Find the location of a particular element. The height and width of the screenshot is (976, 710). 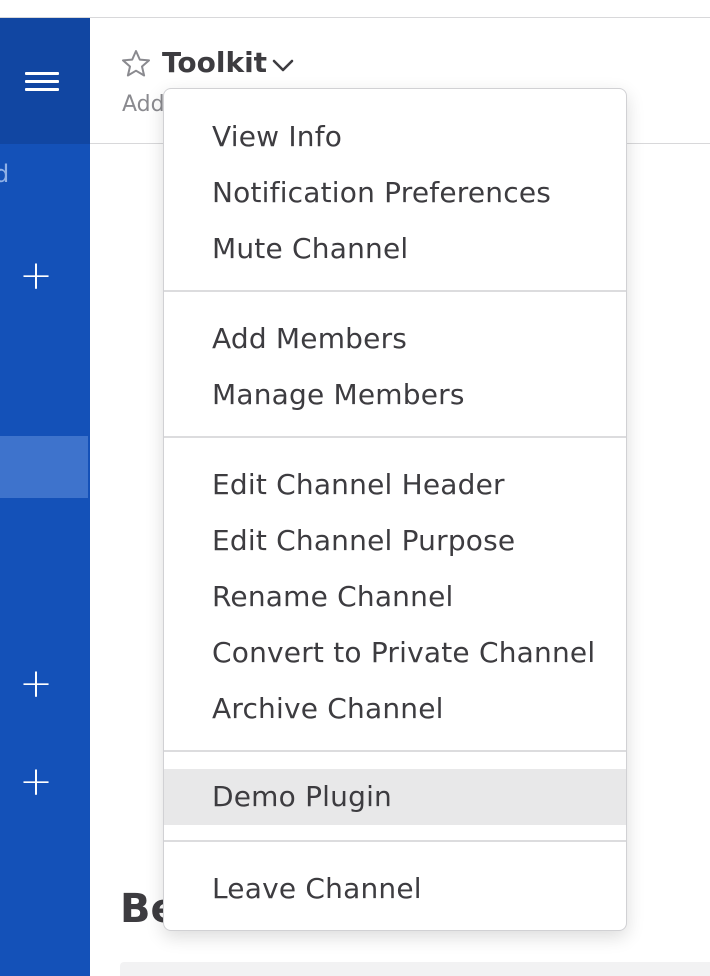

channel-name: Toolkit is located at coordinates (214, 62).